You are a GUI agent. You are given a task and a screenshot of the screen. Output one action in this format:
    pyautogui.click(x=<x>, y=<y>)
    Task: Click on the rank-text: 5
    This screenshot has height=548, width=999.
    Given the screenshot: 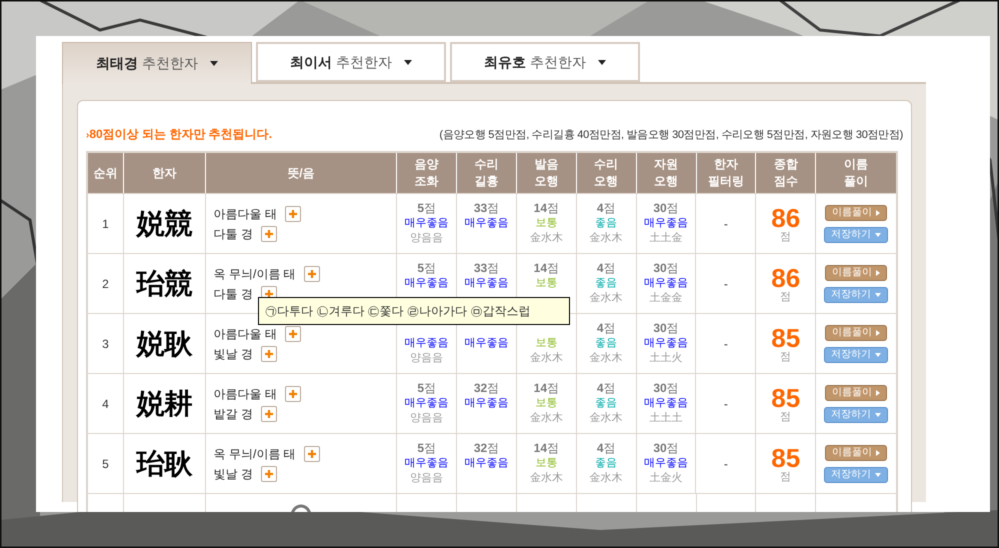 What is the action you would take?
    pyautogui.click(x=105, y=464)
    